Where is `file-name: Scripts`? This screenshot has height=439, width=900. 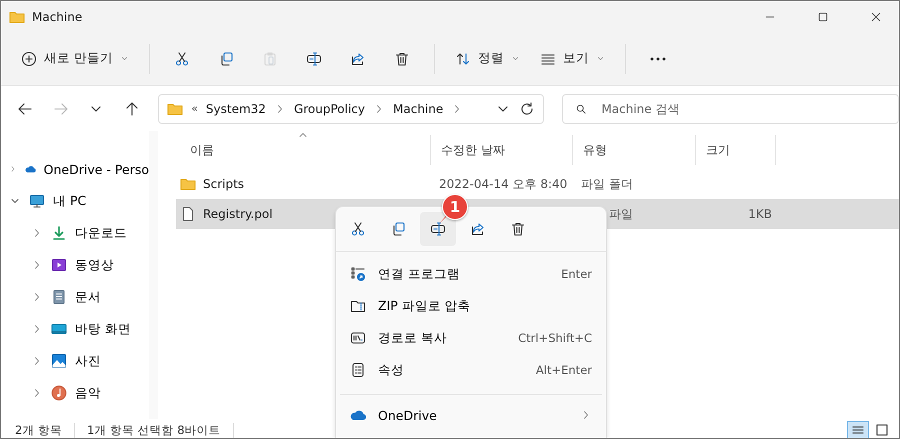
file-name: Scripts is located at coordinates (223, 184).